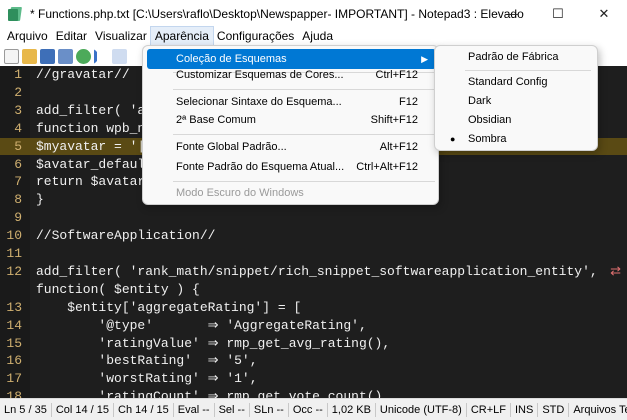 The height and width of the screenshot is (420, 627). Describe the element at coordinates (18, 182) in the screenshot. I see `line-number: 7` at that location.